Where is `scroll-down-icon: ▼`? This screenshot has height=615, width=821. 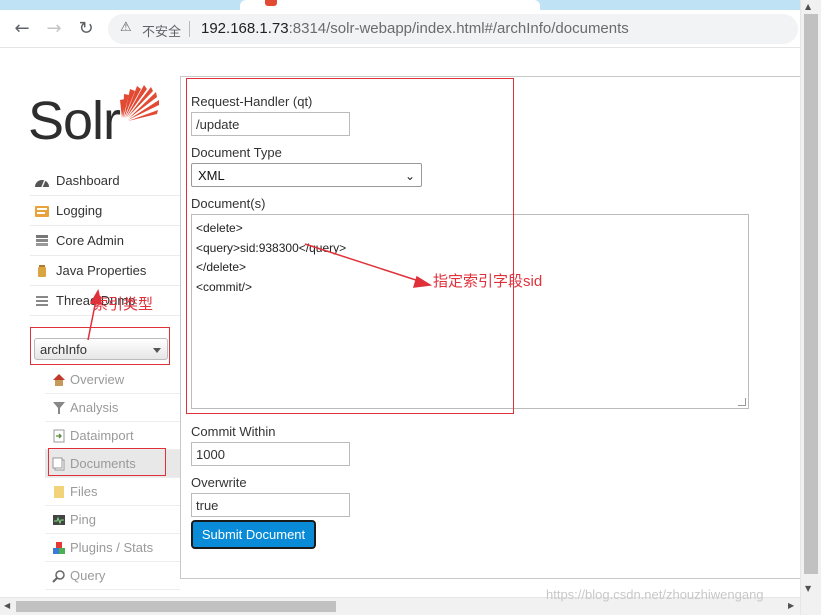 scroll-down-icon: ▼ is located at coordinates (808, 588).